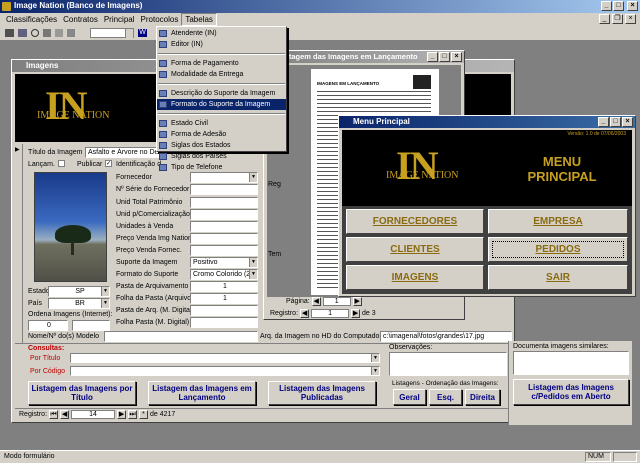 Image resolution: width=640 pixels, height=463 pixels. I want to click on menu-item-siglas-estados: Siglas dos Estados, so click(221, 145).